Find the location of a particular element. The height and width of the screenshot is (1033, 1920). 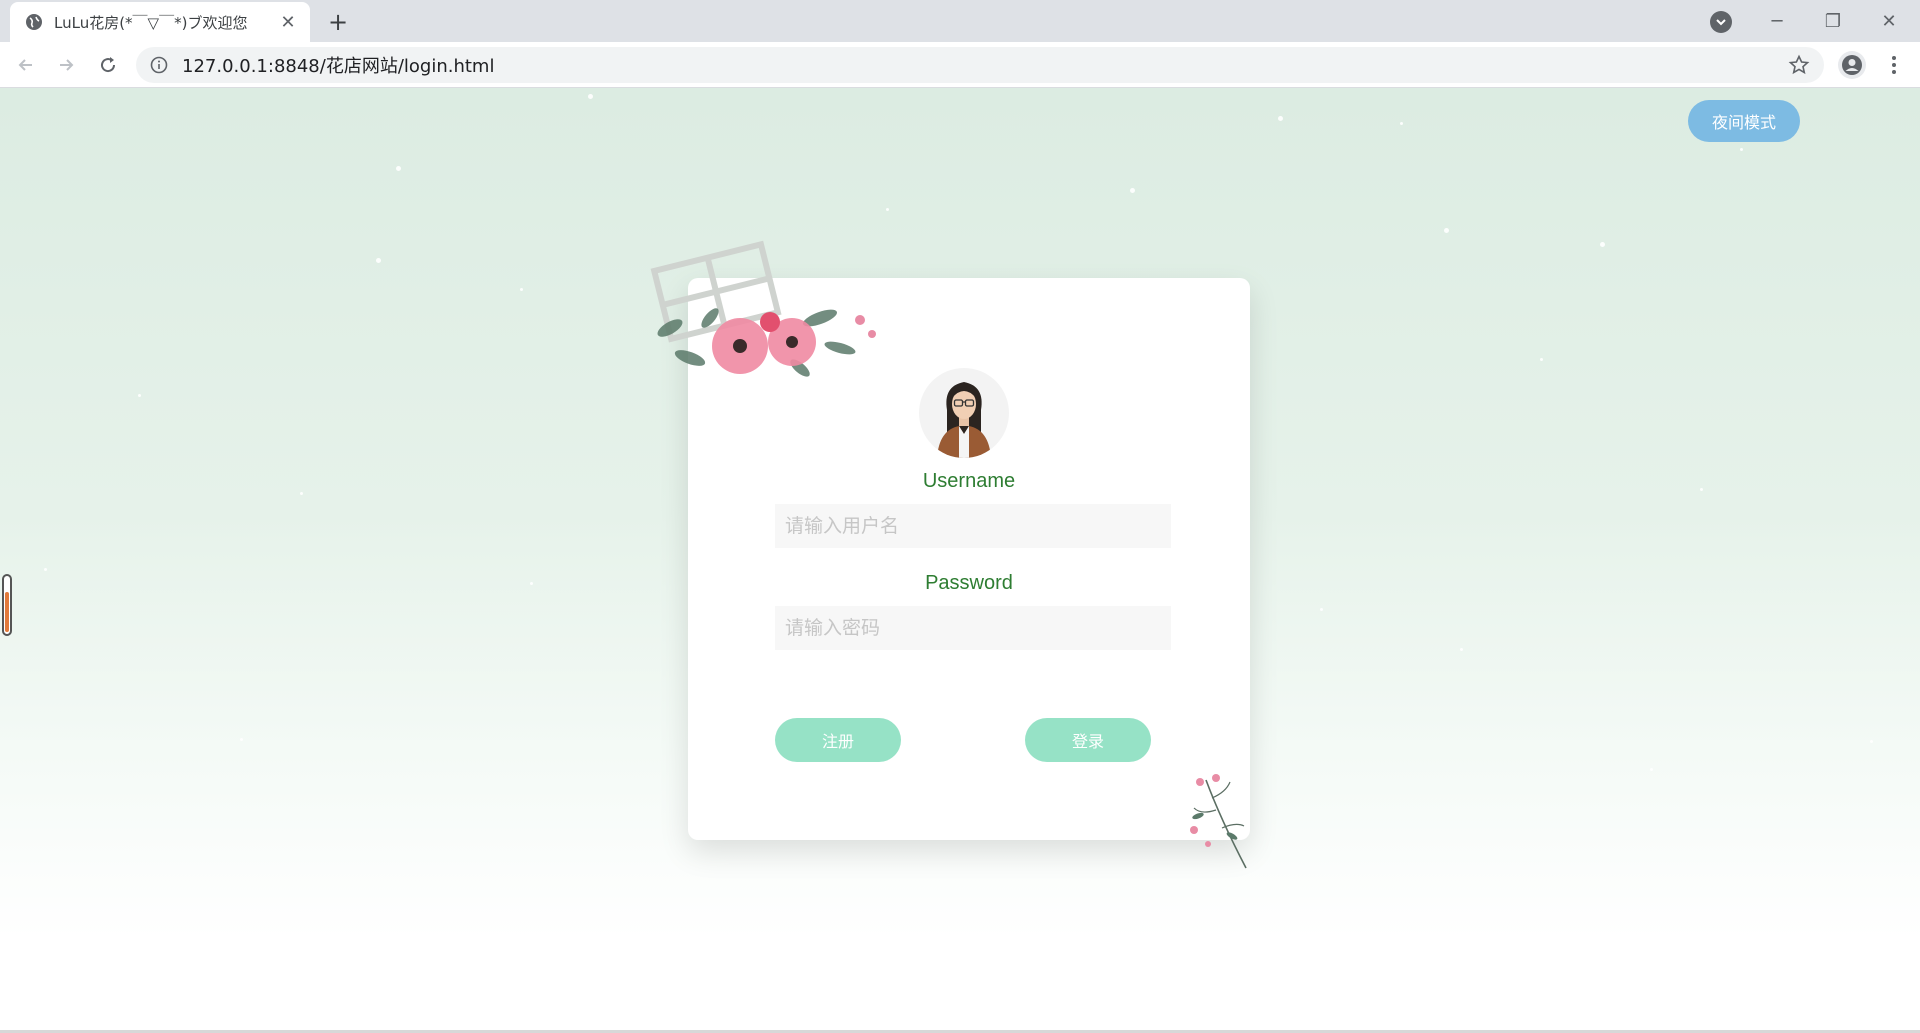

username-label: Username is located at coordinates (969, 481).